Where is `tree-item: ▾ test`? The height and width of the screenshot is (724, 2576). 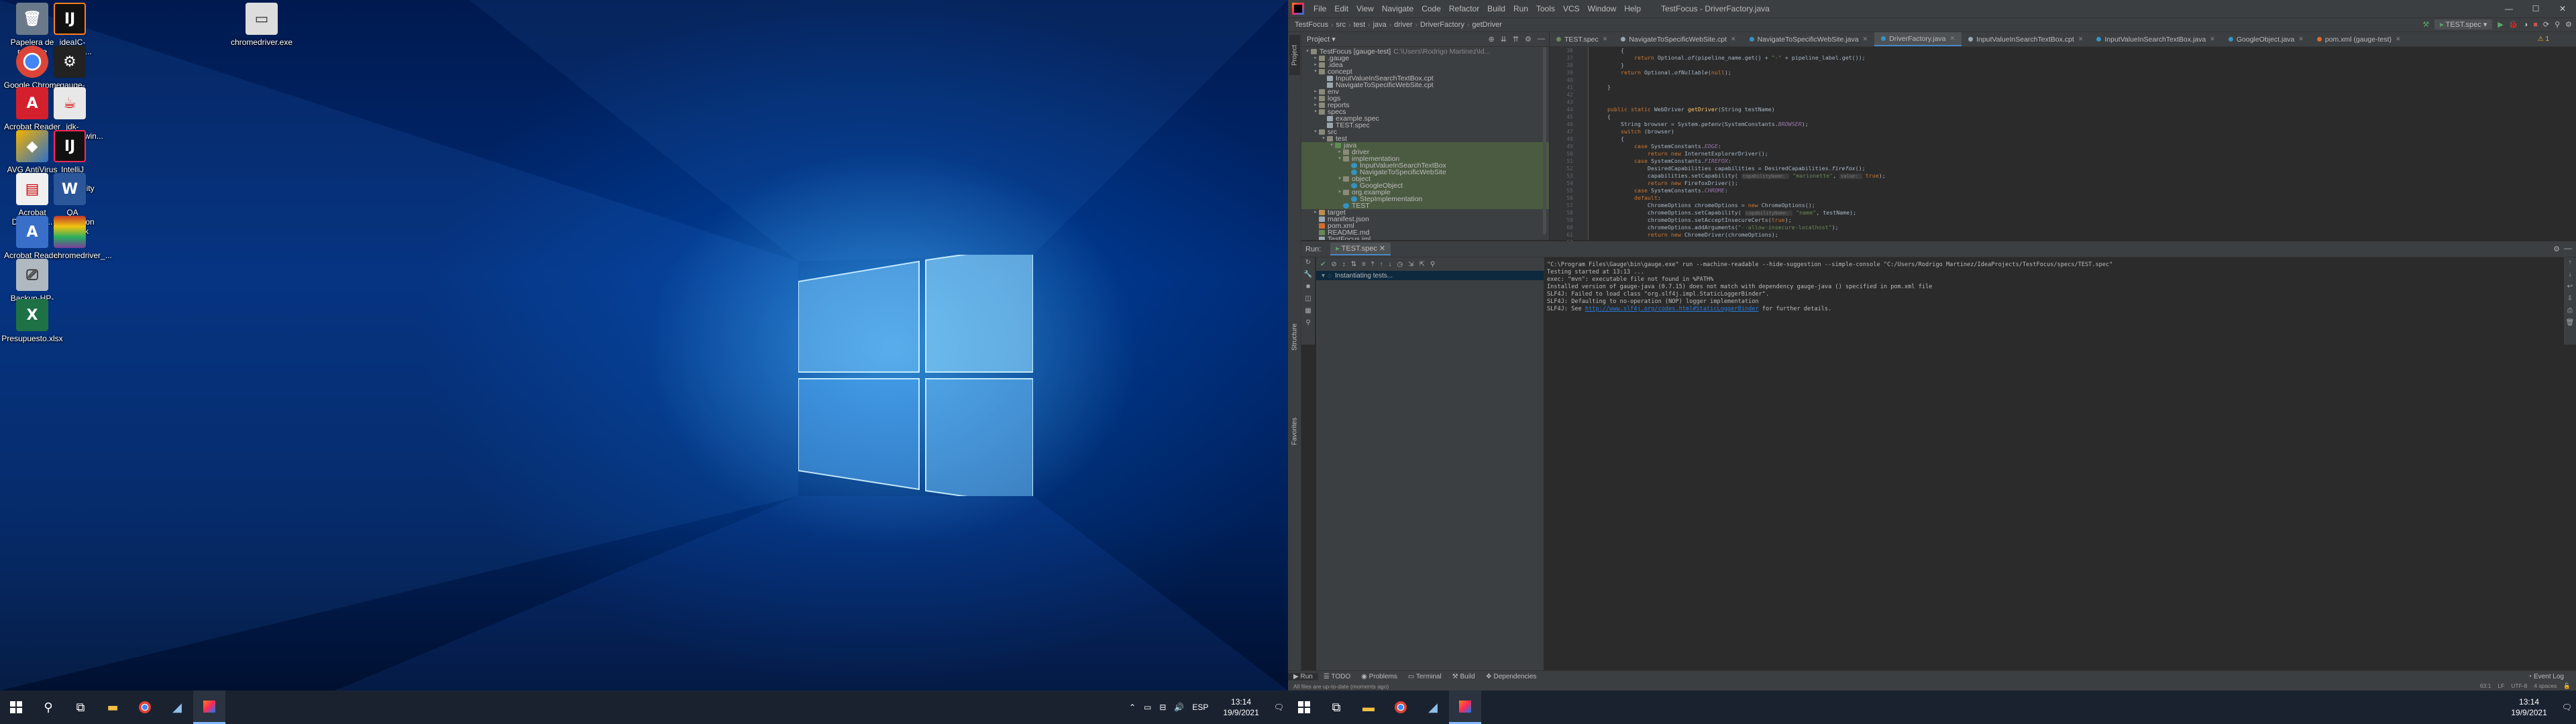
tree-item: ▾ test is located at coordinates (1425, 139).